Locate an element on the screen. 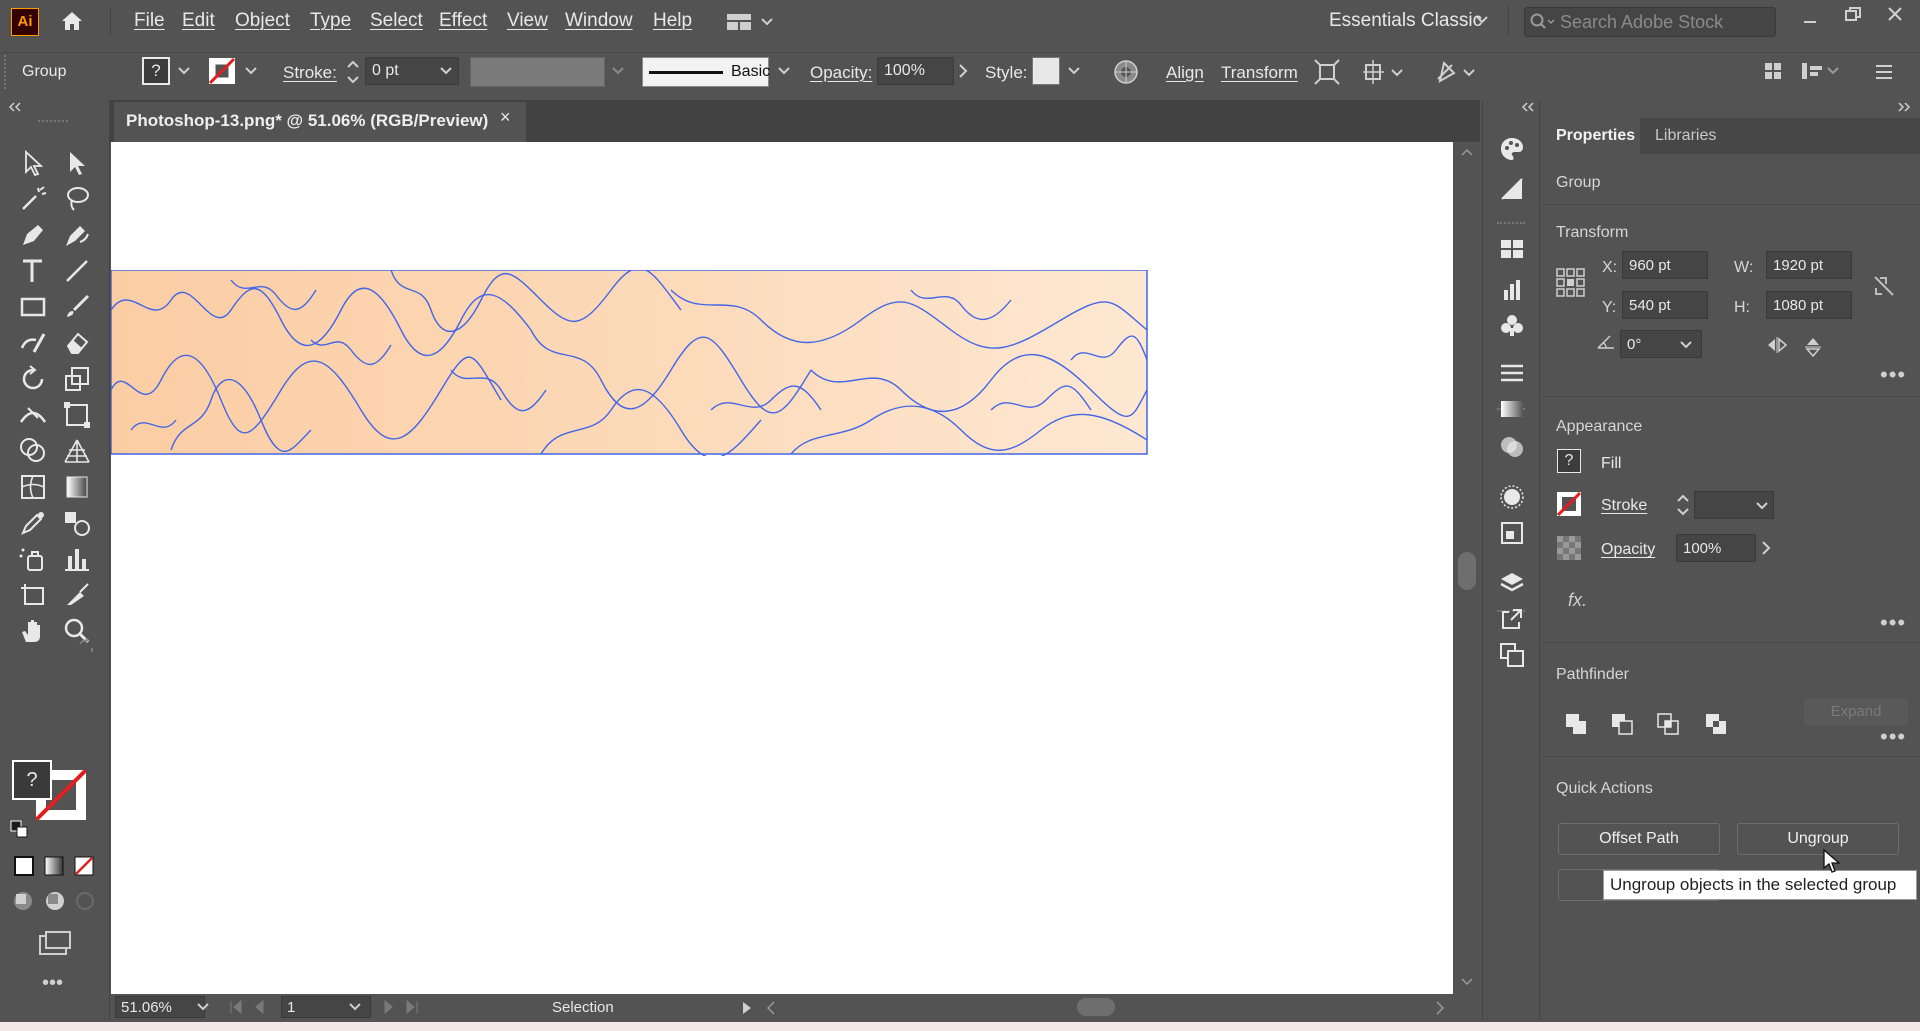 The image size is (1920, 1031). arrange-objects-icon is located at coordinates (1383, 72).